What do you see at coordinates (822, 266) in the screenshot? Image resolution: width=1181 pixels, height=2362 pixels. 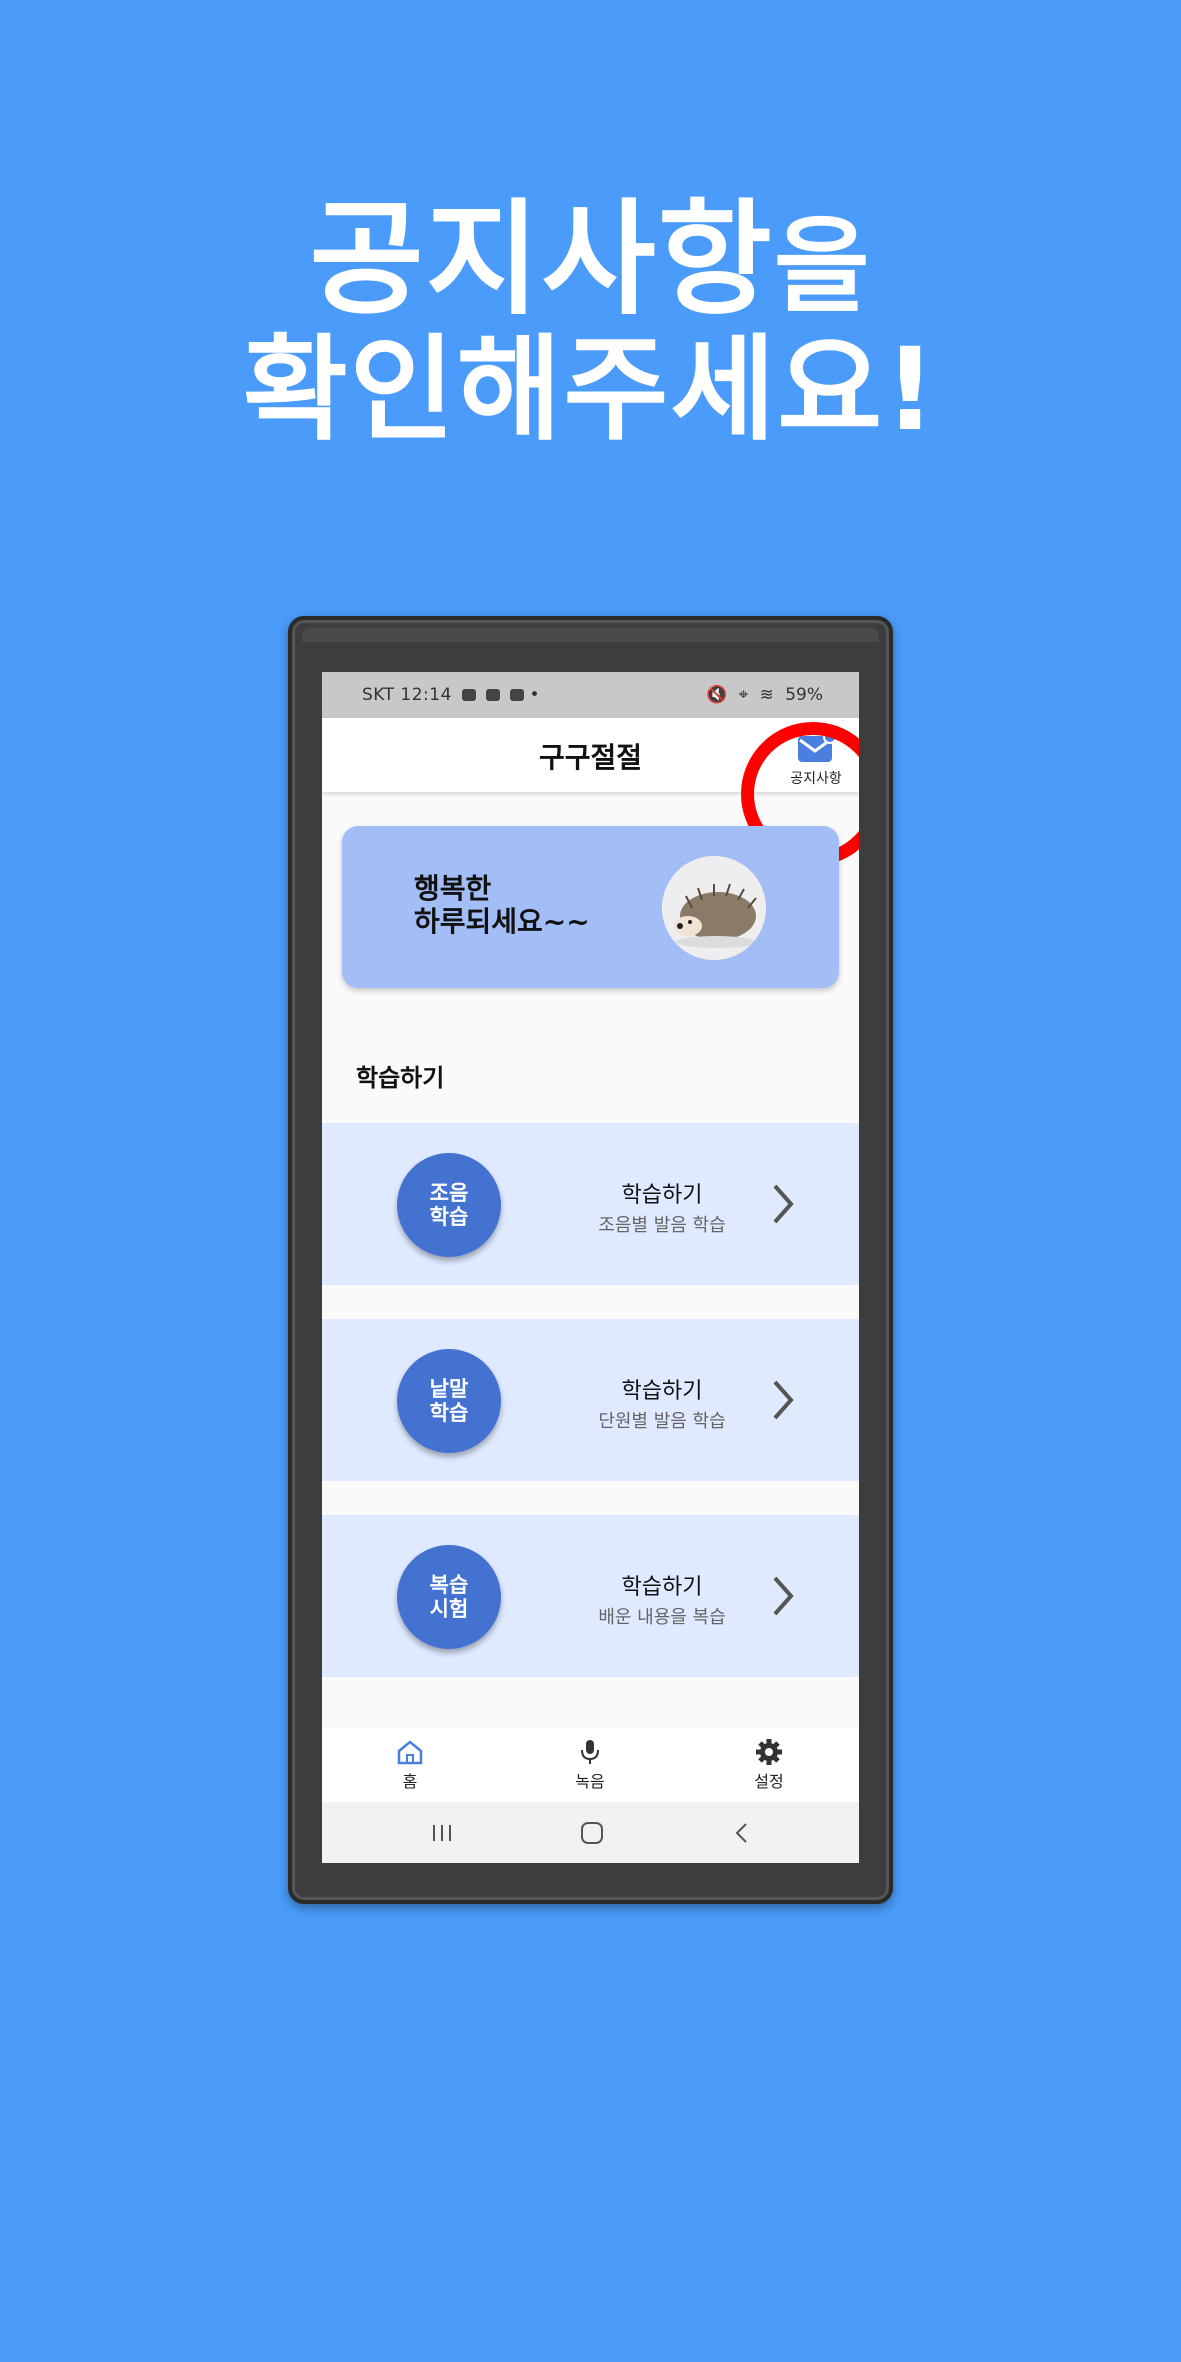 I see `headline-line1-suffix: 을` at bounding box center [822, 266].